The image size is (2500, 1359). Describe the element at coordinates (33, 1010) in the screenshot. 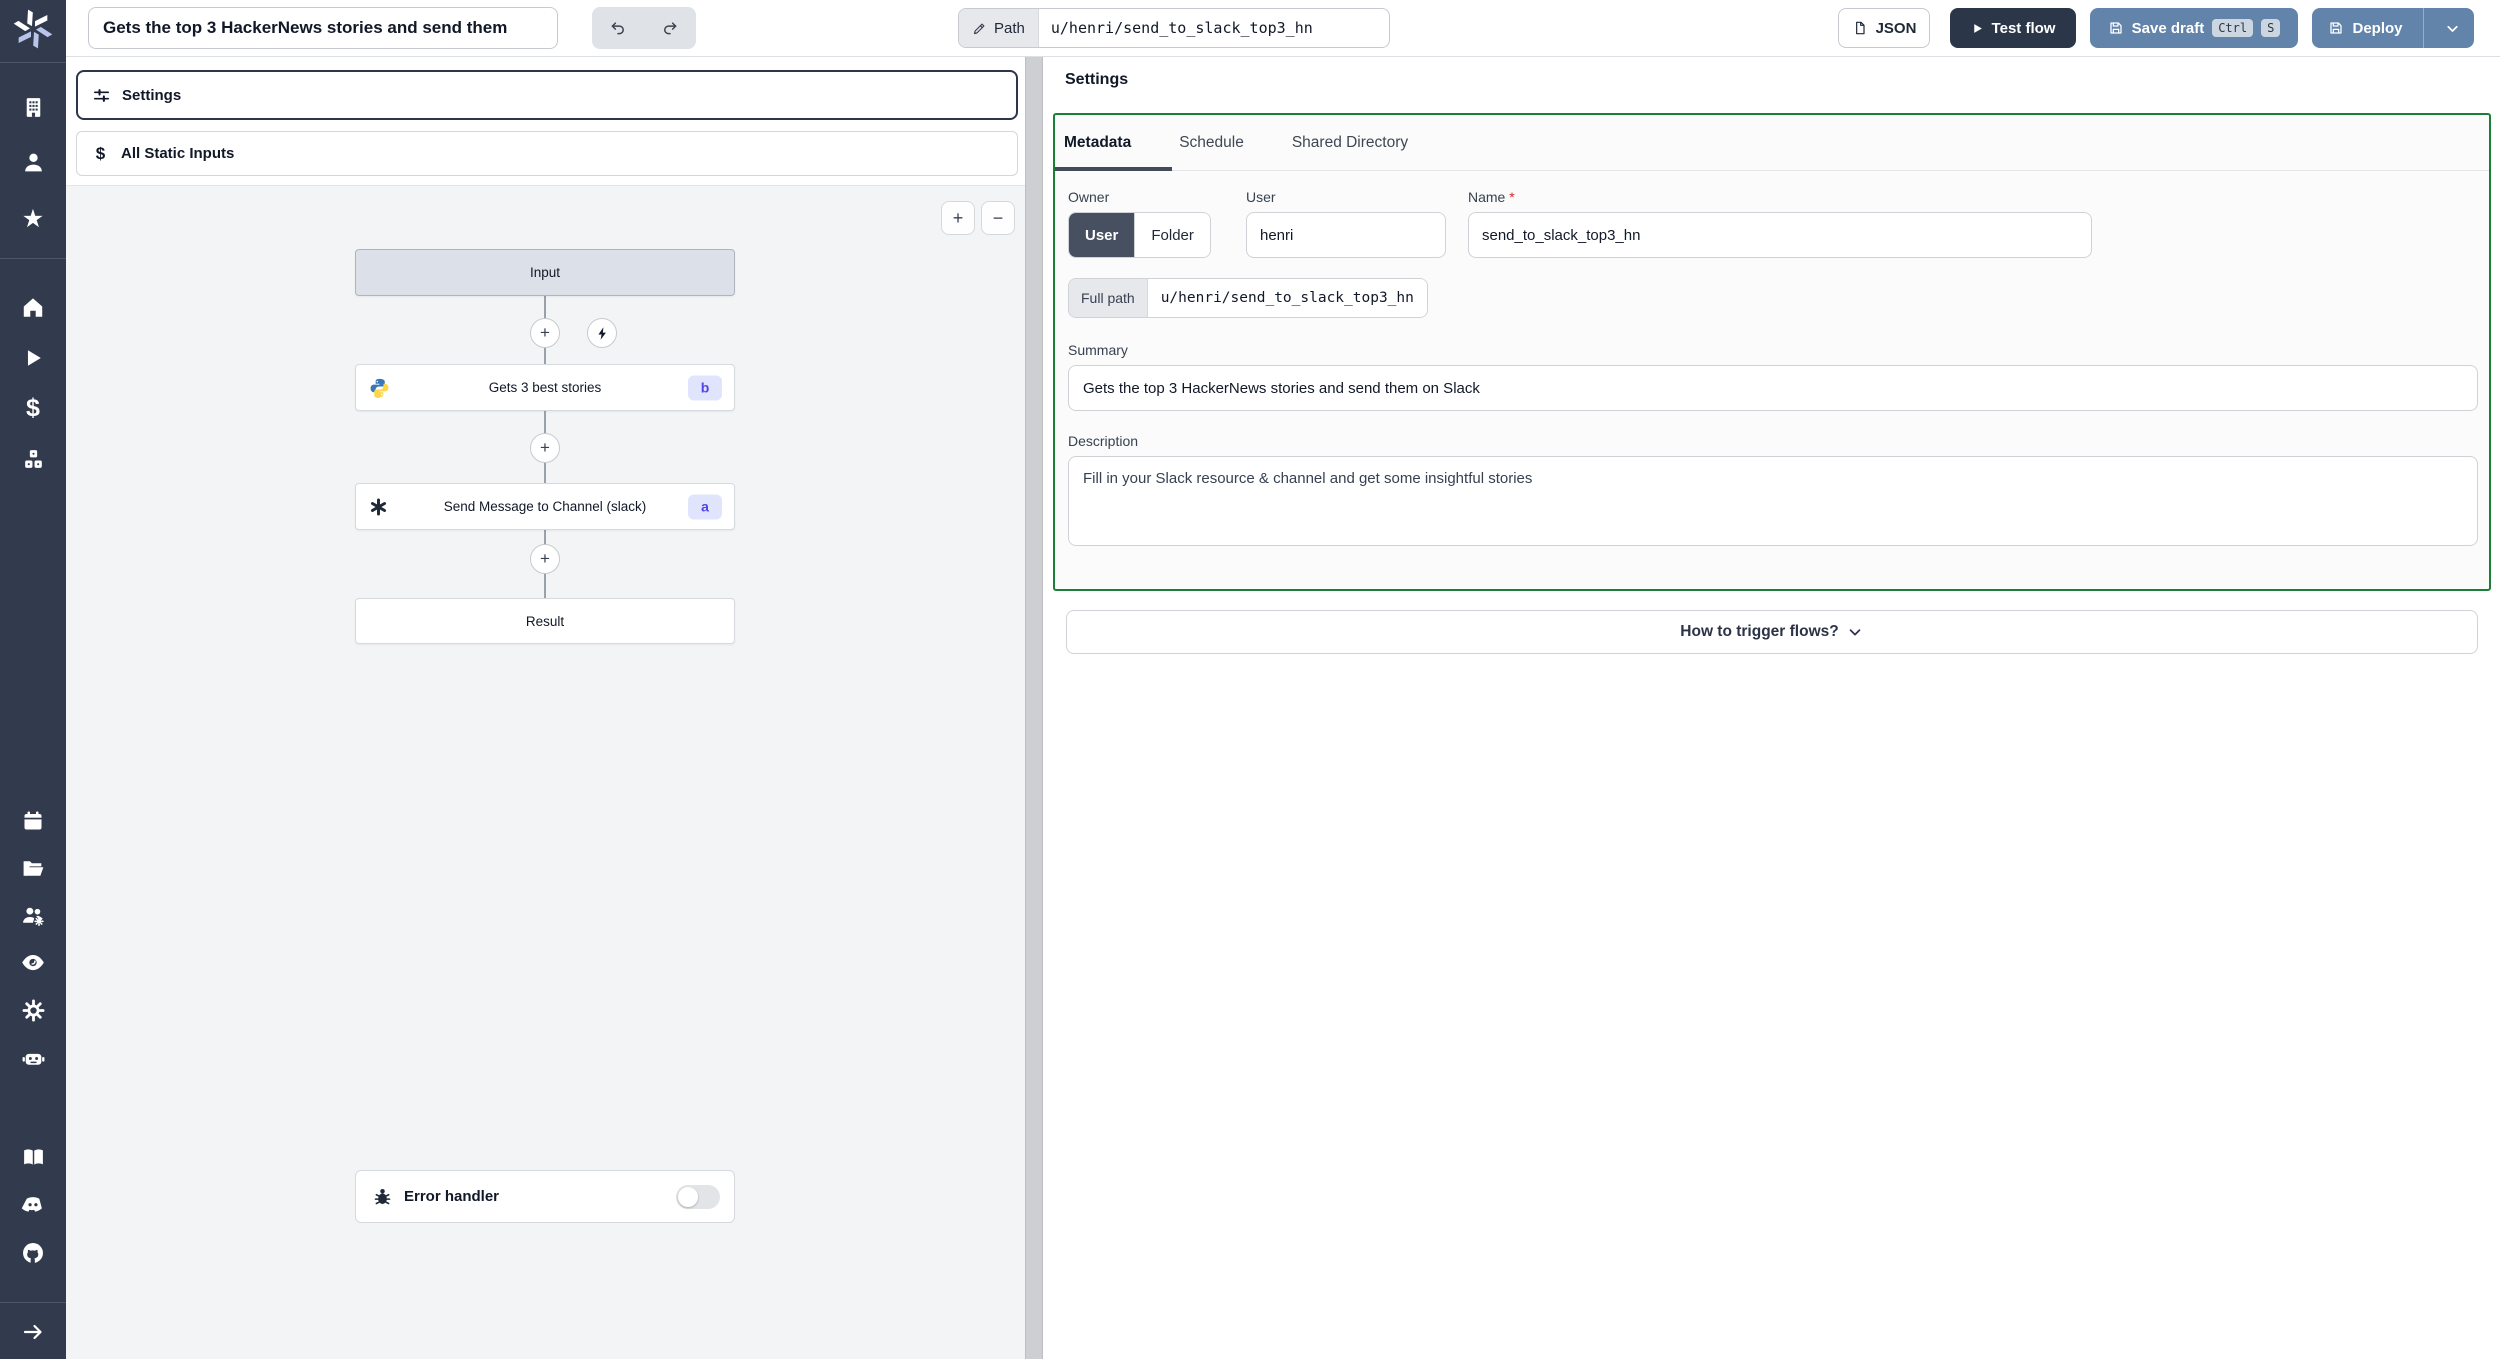

I see `settings-gear-icon` at that location.